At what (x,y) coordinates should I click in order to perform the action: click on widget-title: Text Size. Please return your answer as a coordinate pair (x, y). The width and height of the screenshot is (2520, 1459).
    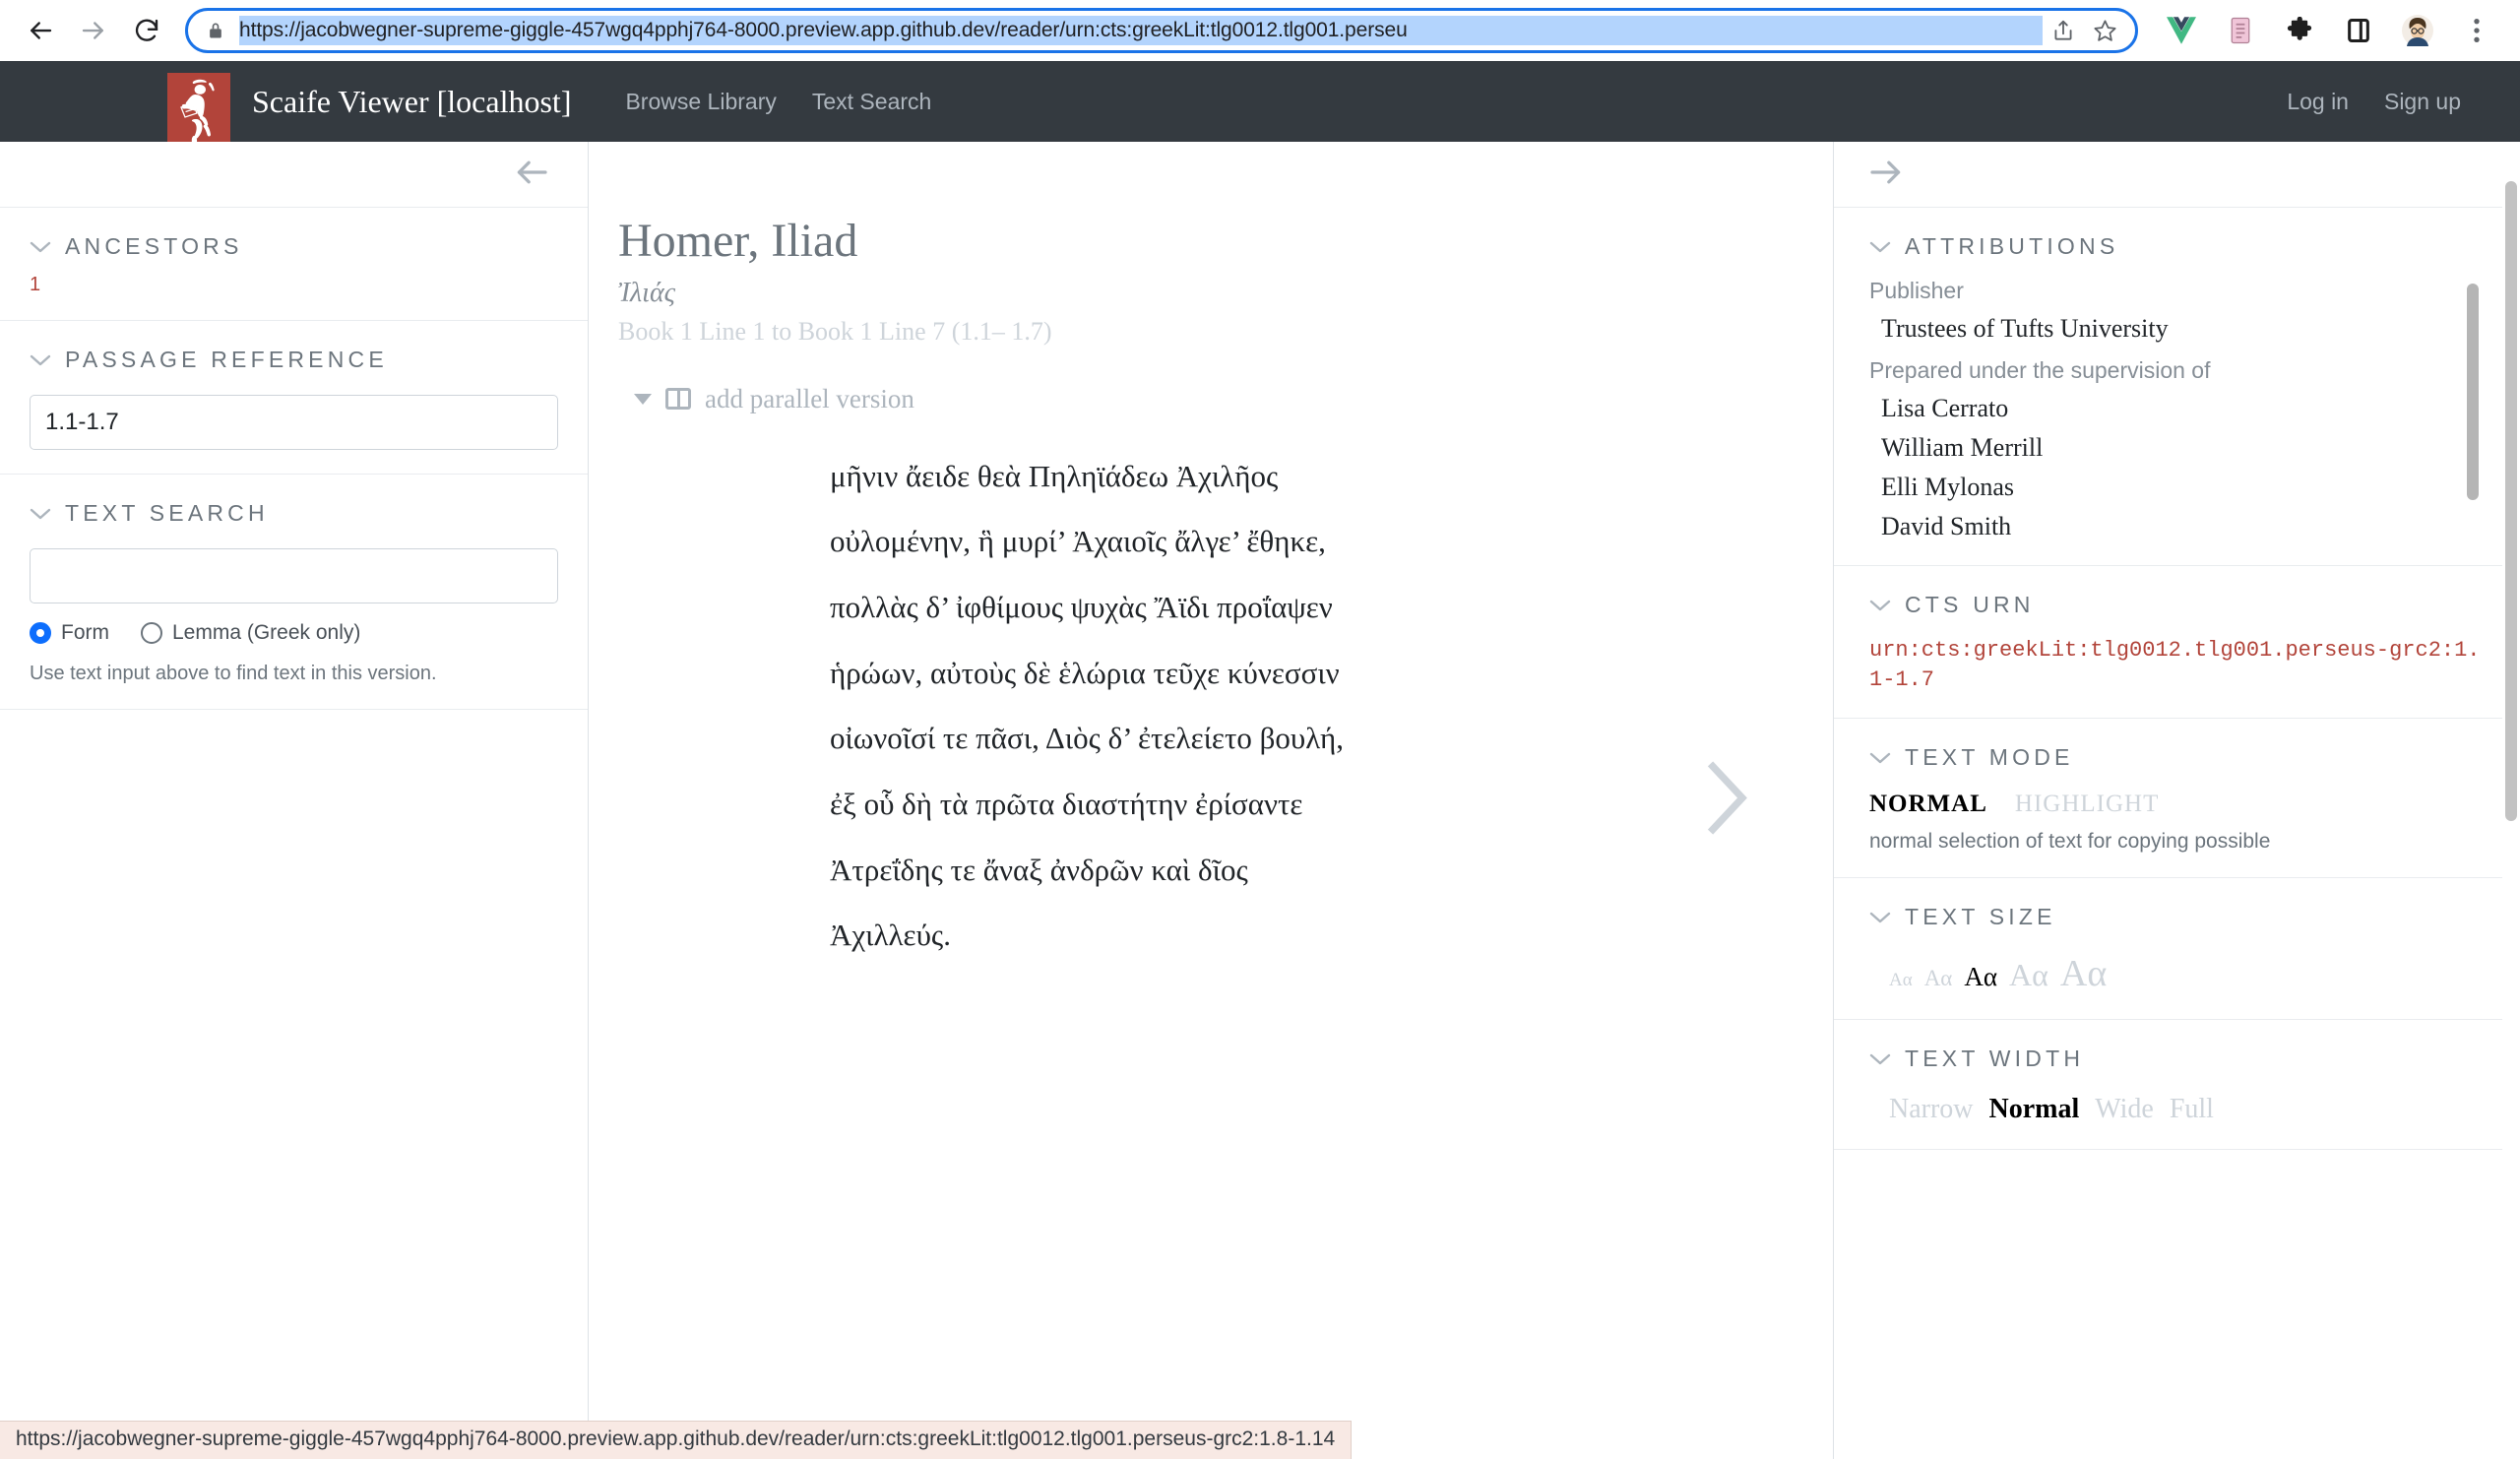
    Looking at the image, I should click on (1980, 917).